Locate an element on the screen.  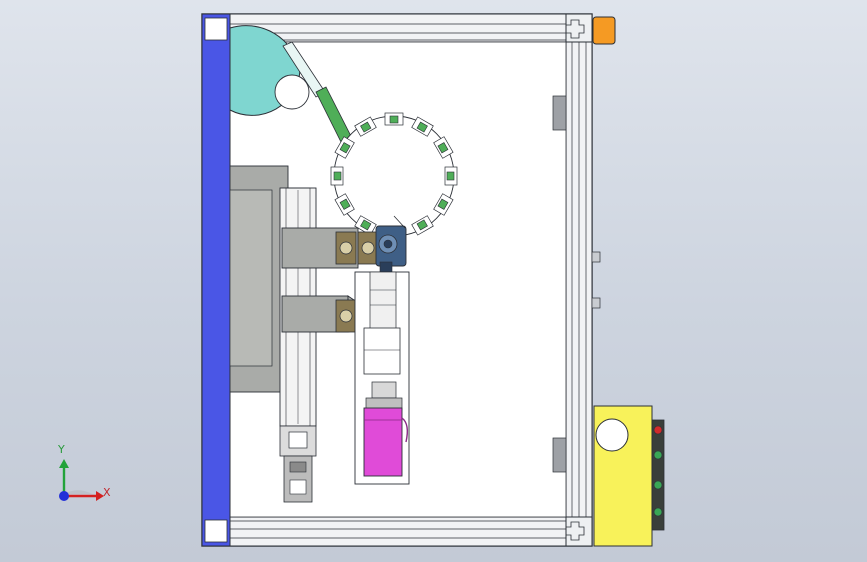
x-axis-label: X is located at coordinates (107, 492).